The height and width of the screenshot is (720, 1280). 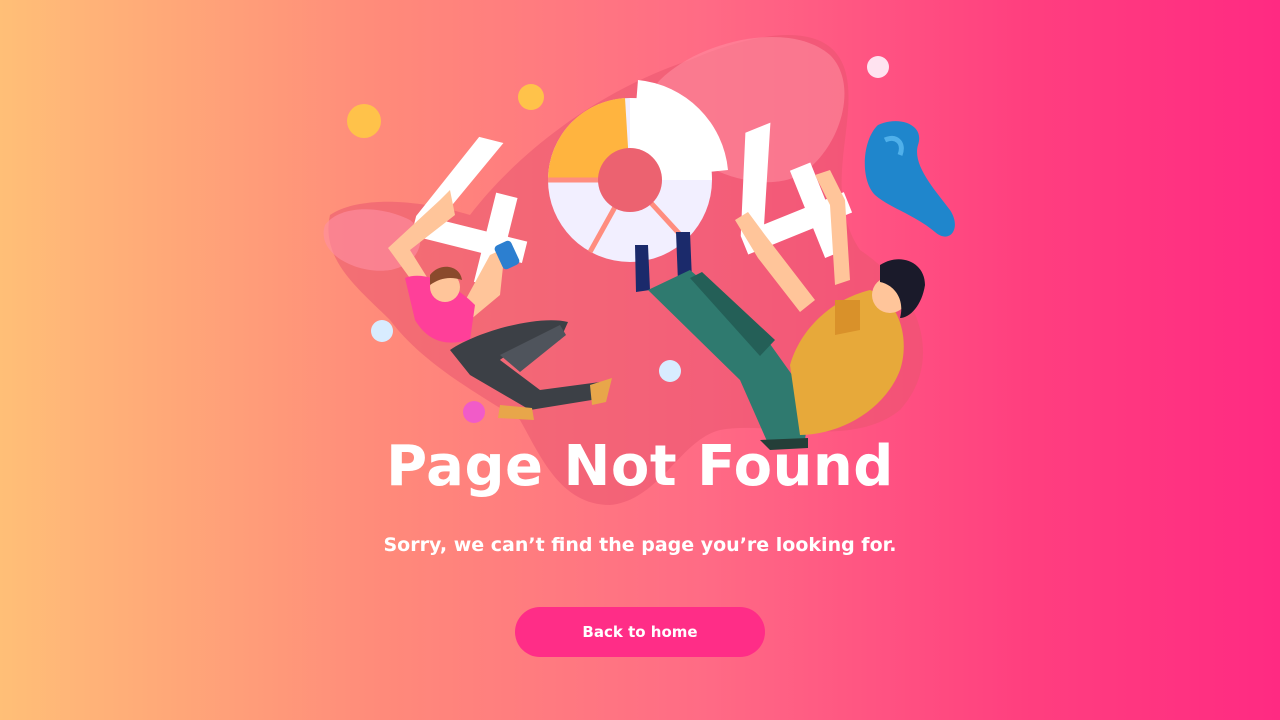 I want to click on back-to-home-button: Back to home, so click(x=640, y=632).